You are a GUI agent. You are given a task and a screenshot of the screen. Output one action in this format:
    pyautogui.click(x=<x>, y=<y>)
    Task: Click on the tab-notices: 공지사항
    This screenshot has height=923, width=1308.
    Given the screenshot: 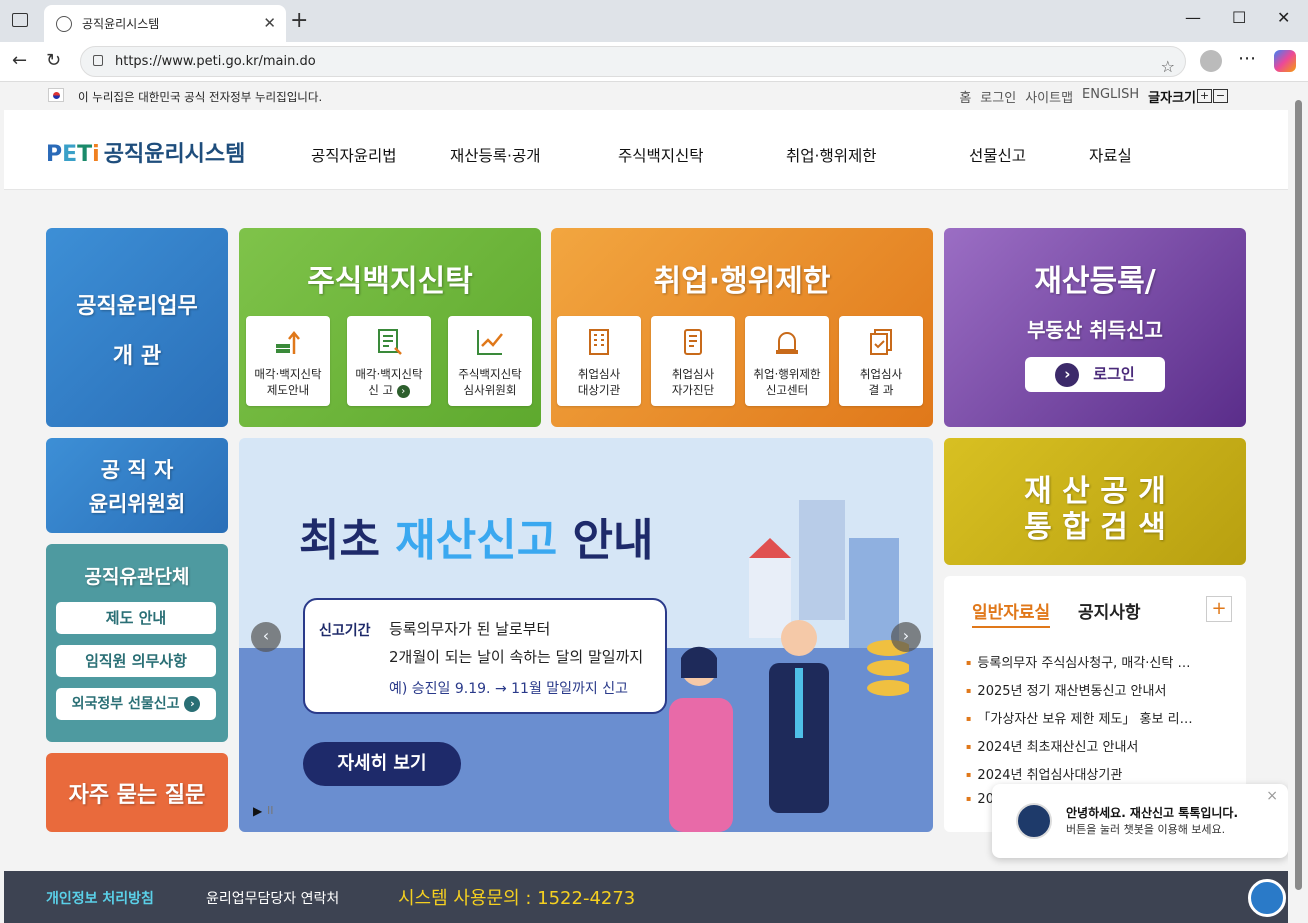 What is the action you would take?
    pyautogui.click(x=1109, y=610)
    